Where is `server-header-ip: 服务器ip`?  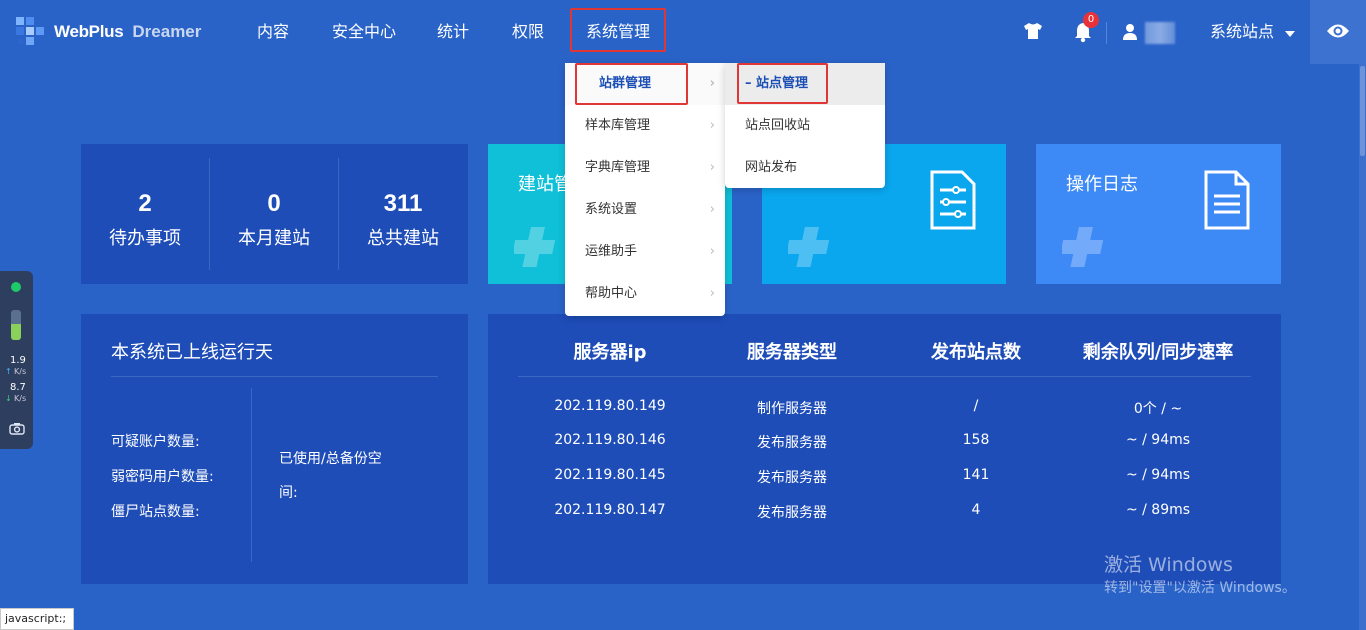 server-header-ip: 服务器ip is located at coordinates (610, 352).